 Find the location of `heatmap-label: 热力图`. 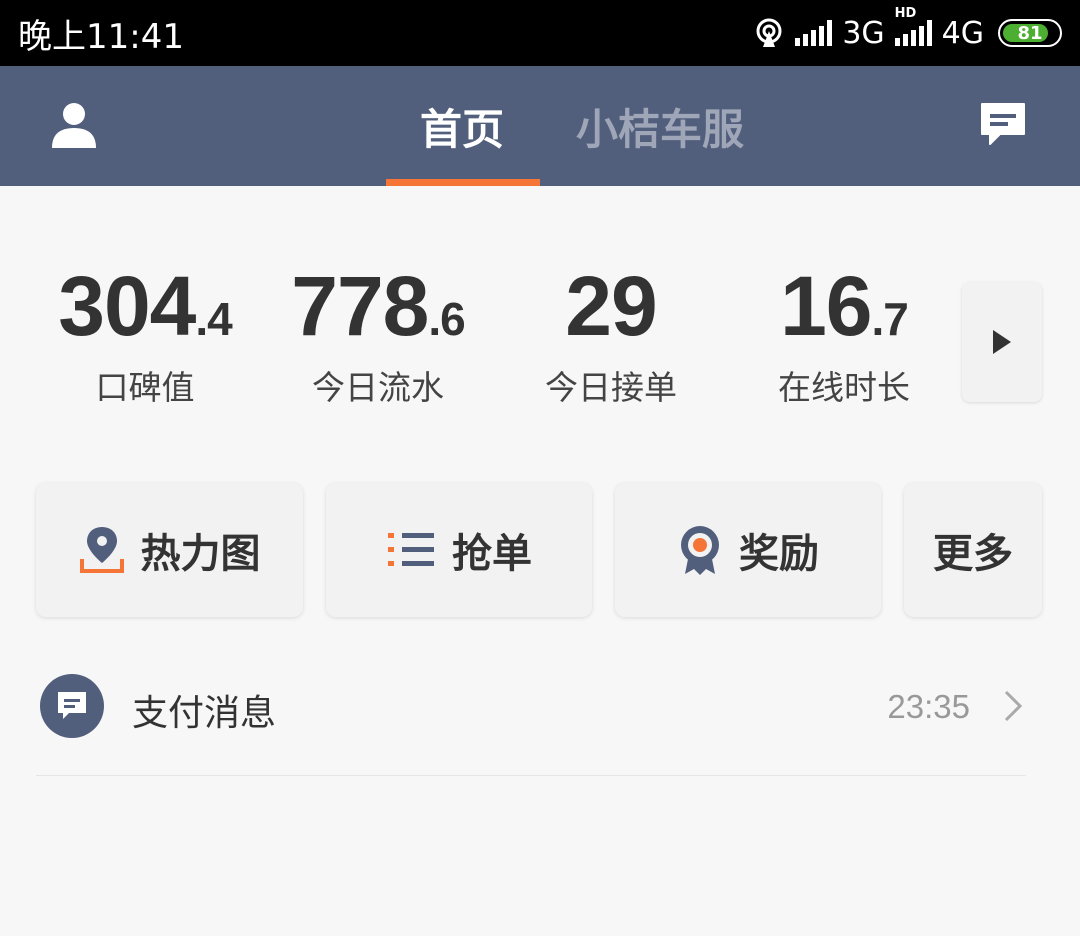

heatmap-label: 热力图 is located at coordinates (200, 554).